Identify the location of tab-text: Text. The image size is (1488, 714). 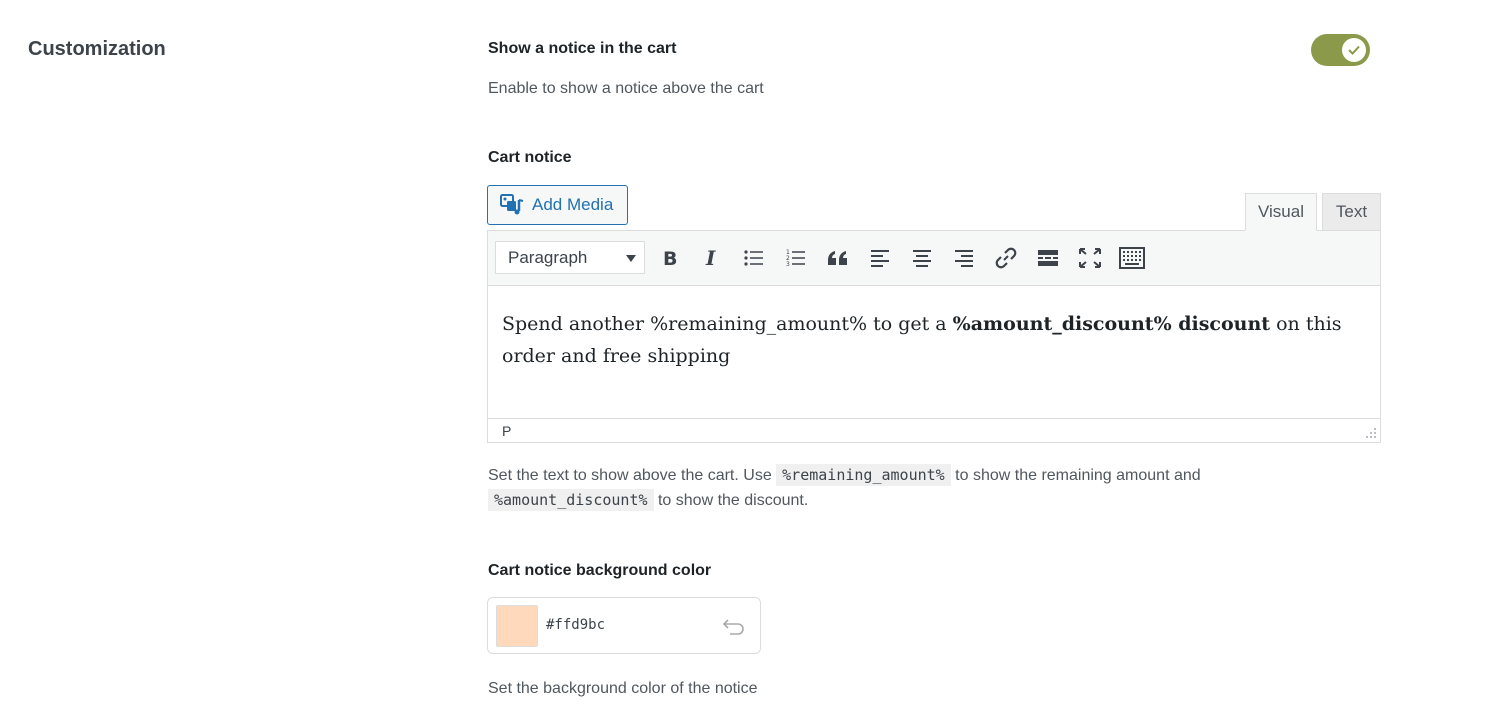
(1351, 212).